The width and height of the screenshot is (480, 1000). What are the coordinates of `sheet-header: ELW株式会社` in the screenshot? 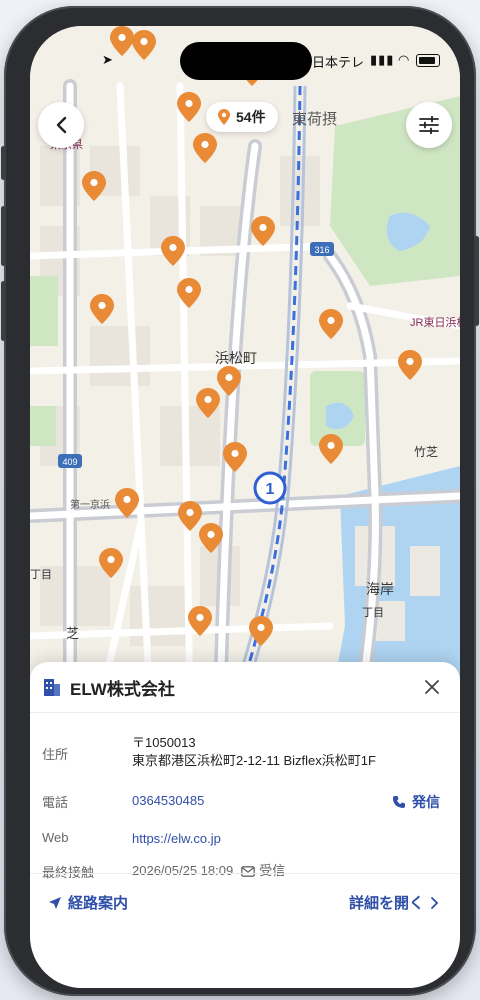 It's located at (245, 687).